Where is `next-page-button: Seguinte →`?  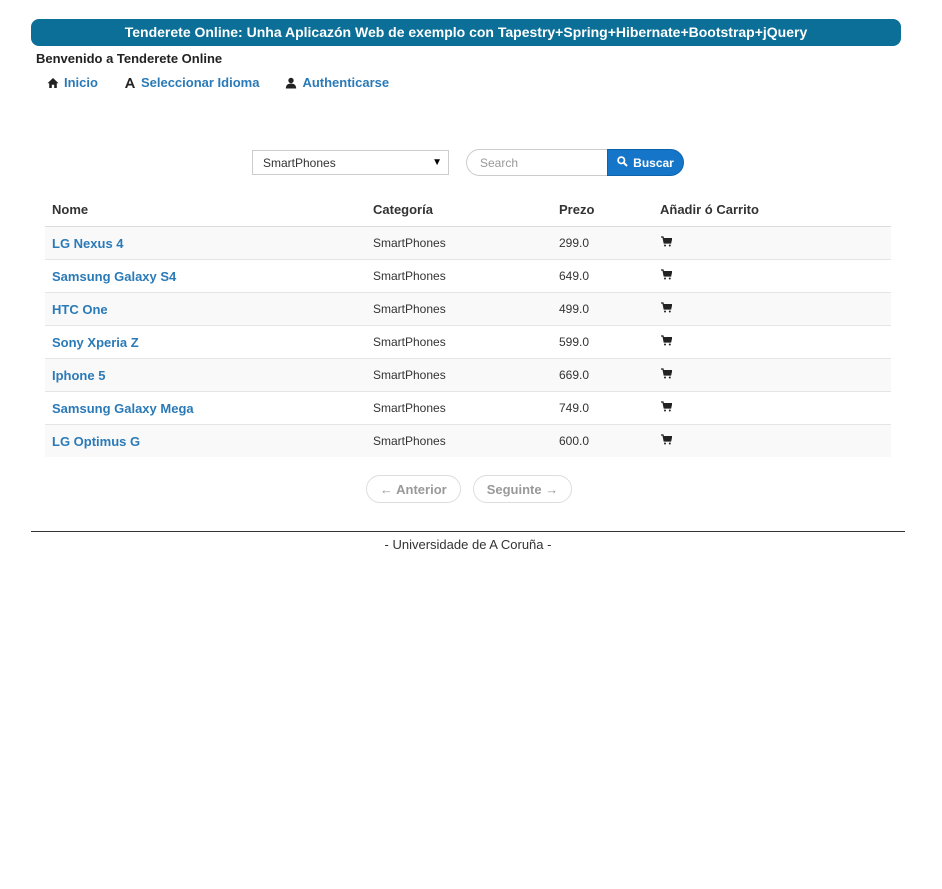
next-page-button: Seguinte → is located at coordinates (522, 489).